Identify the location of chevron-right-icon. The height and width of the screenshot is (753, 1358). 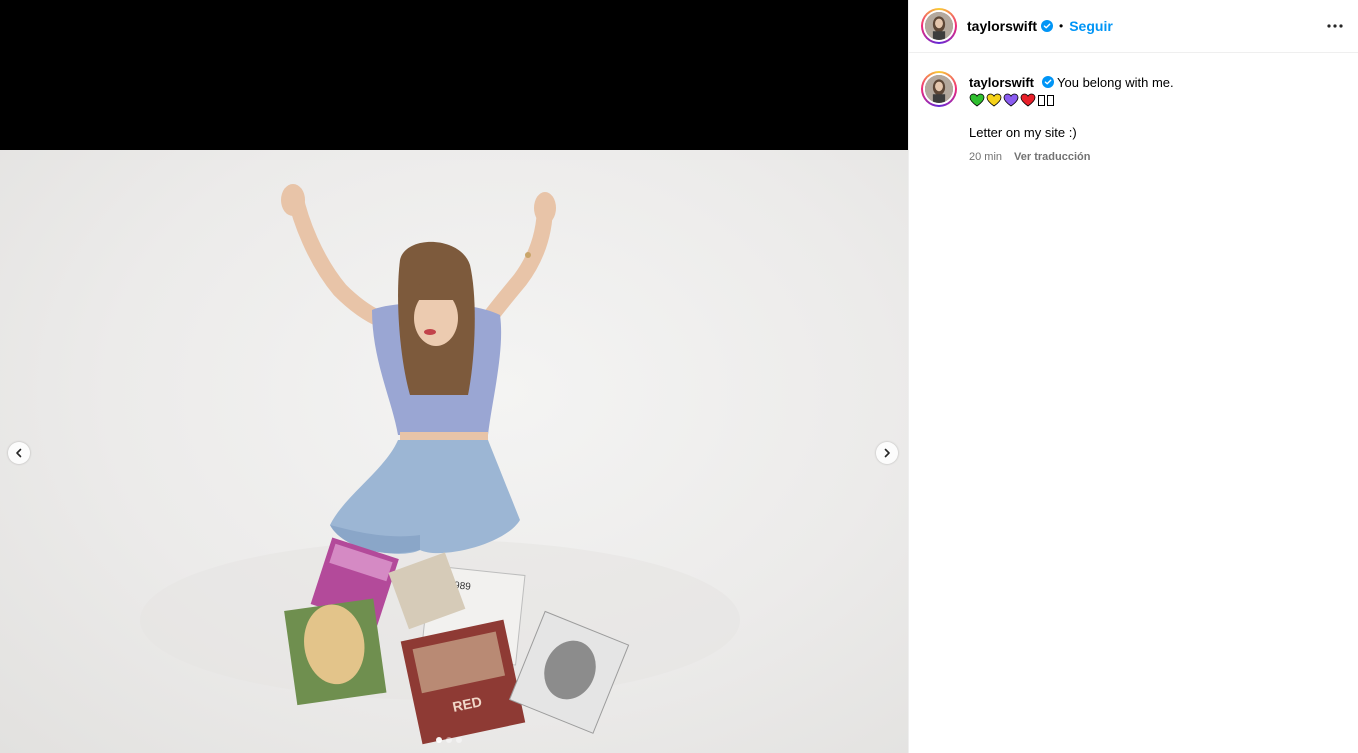
(887, 453).